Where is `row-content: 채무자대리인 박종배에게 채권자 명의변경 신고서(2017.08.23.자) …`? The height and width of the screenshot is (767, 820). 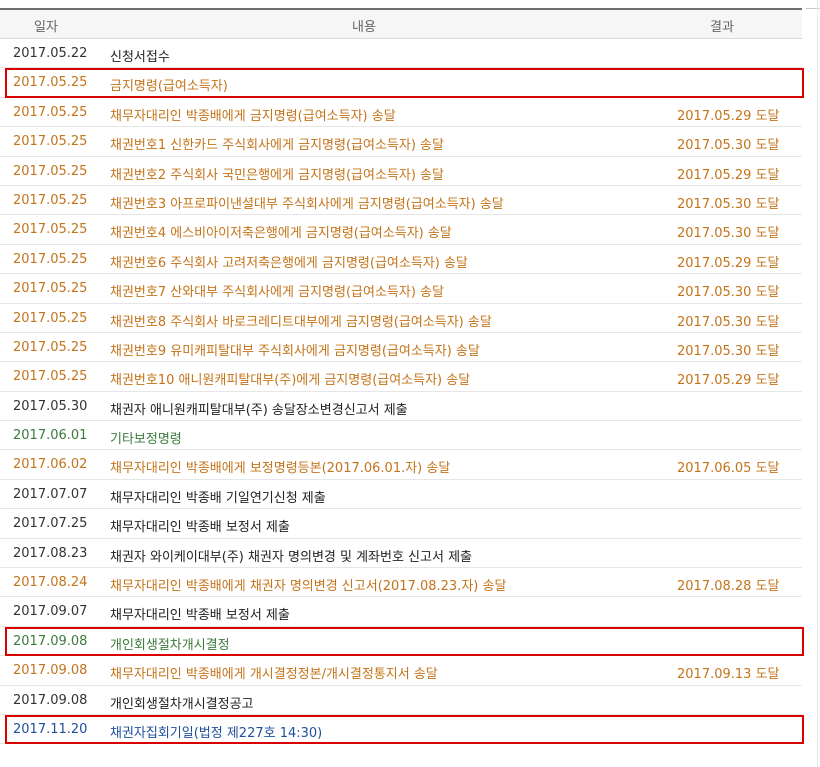
row-content: 채무자대리인 박종배에게 채권자 명의변경 신고서(2017.08.23.자) … is located at coordinates (308, 587).